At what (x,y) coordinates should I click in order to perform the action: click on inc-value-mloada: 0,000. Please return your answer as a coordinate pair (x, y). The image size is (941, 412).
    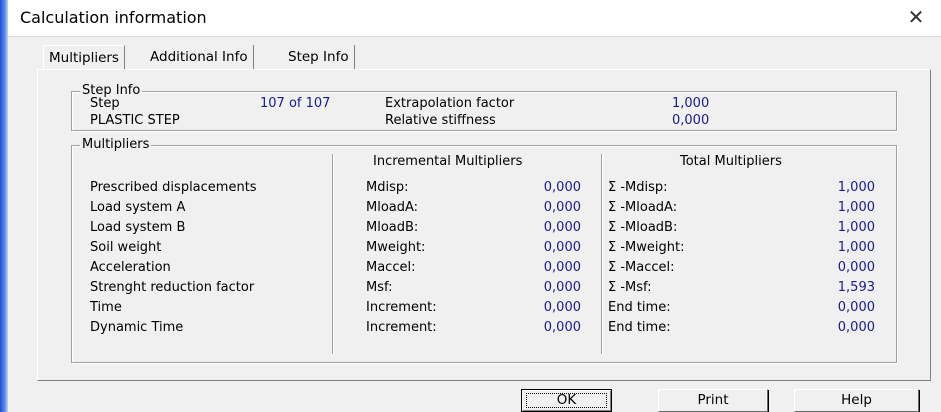
    Looking at the image, I should click on (562, 207).